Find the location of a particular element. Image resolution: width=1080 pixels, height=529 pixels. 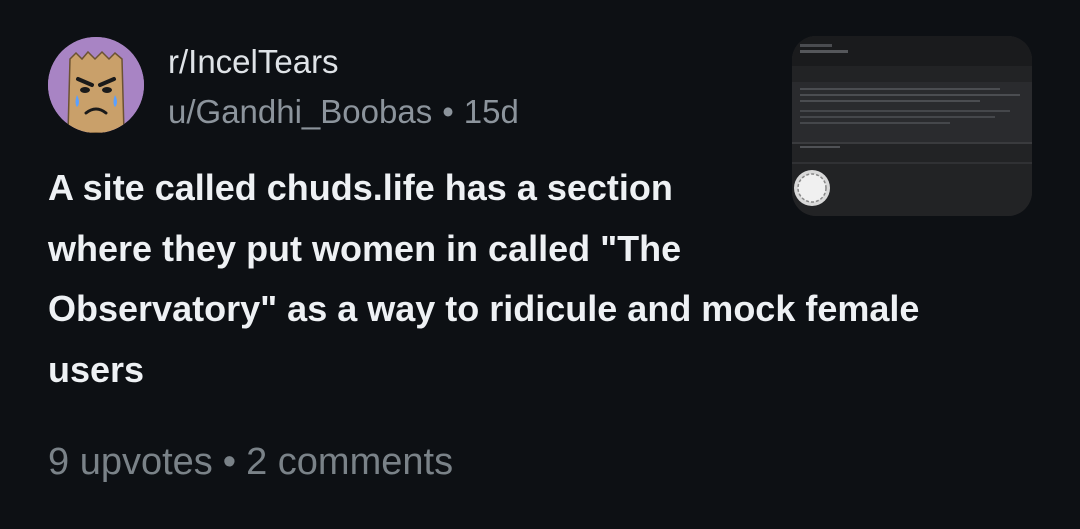

post-title-line: where they put women in called "The is located at coordinates (365, 248).